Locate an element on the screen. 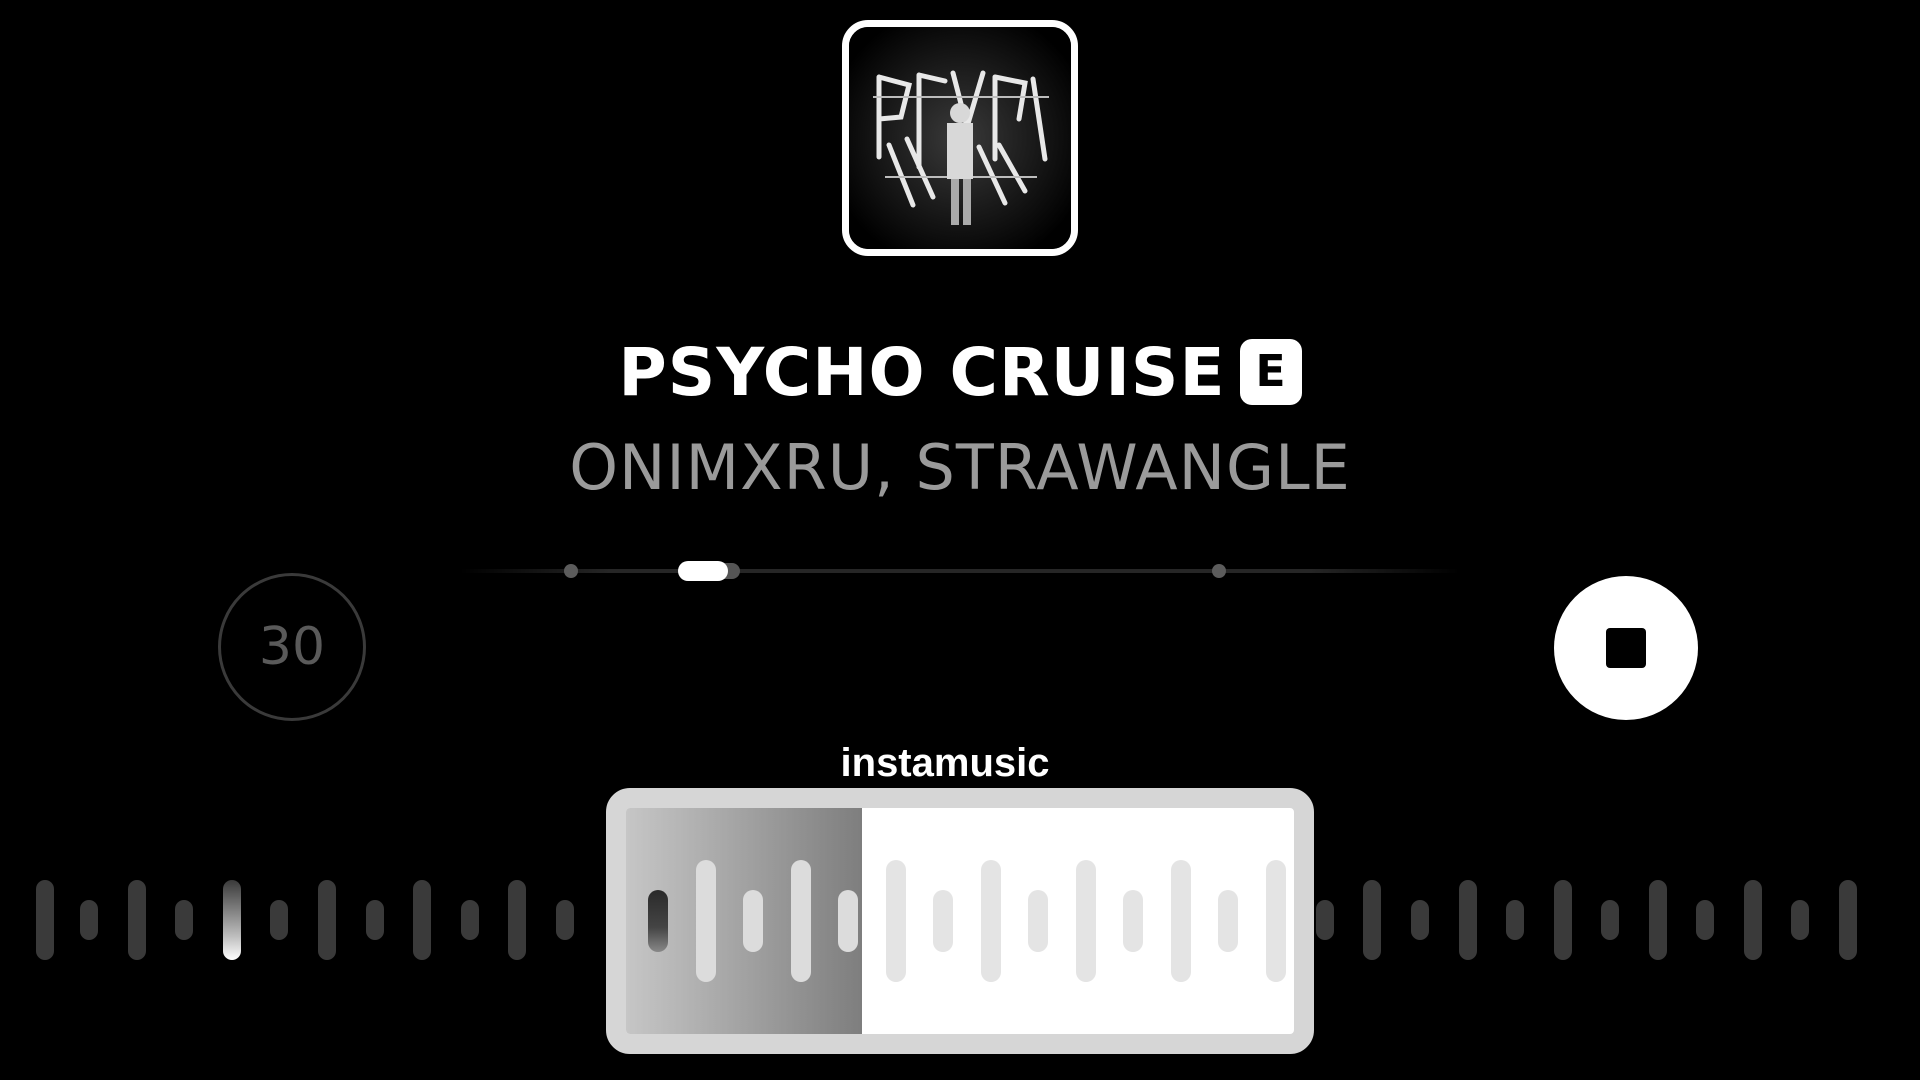 Image resolution: width=1920 pixels, height=1080 pixels. album-cover-image is located at coordinates (960, 138).